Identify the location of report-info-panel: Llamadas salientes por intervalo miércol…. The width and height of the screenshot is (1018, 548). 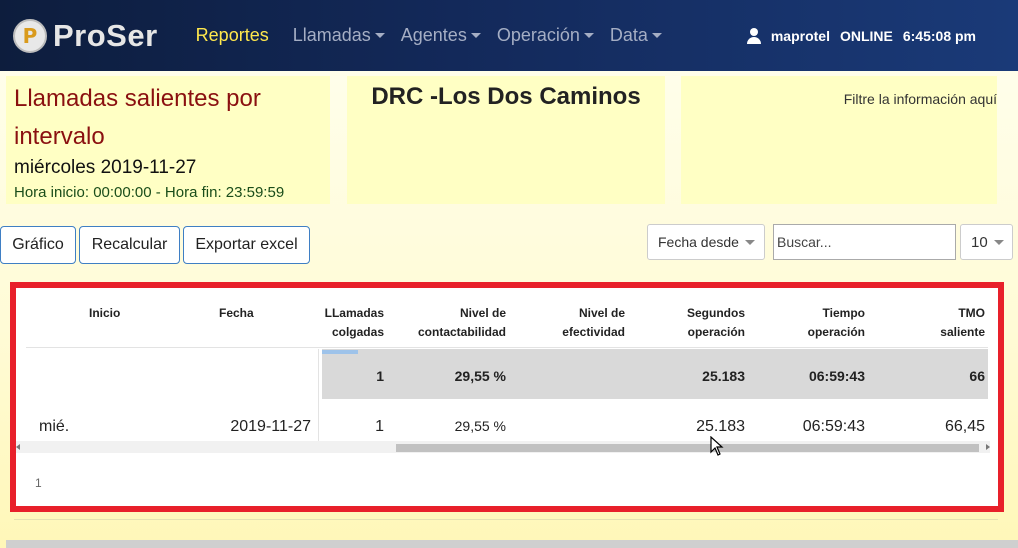
(168, 140).